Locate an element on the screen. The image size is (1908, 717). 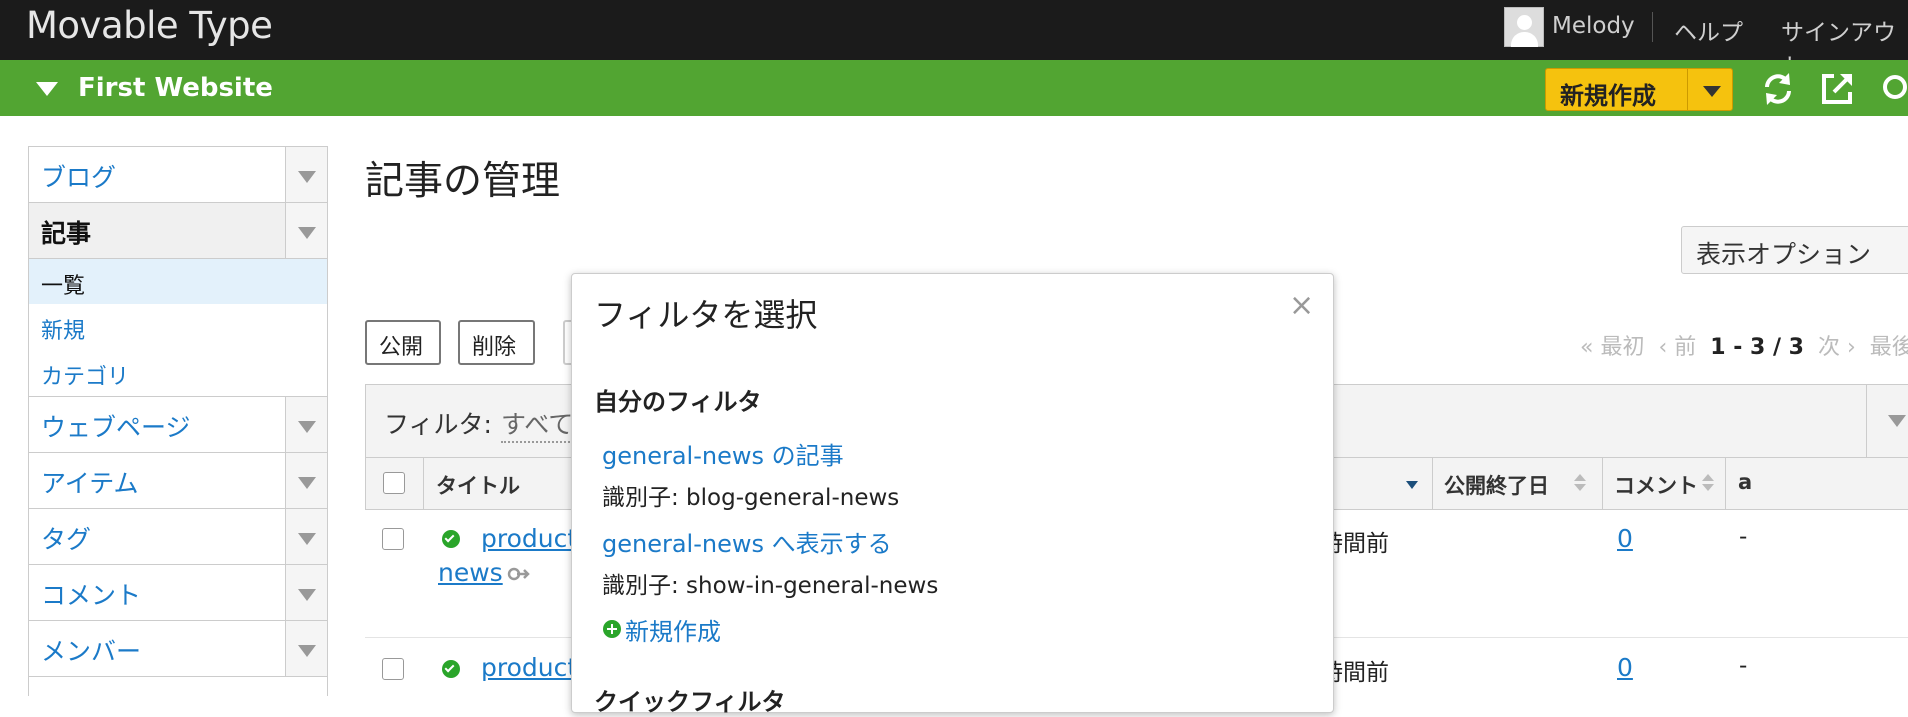
sidebar-item-label: 一覧 is located at coordinates (63, 286).